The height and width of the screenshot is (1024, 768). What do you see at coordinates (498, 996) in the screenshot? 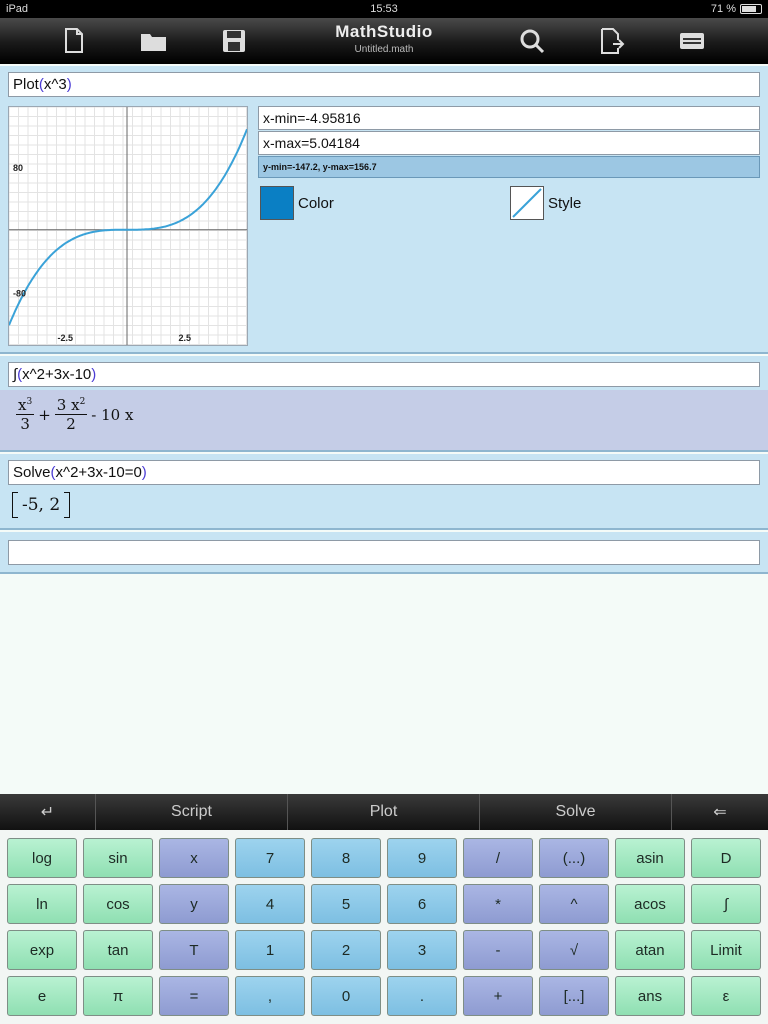
I see `key-3-6: +` at bounding box center [498, 996].